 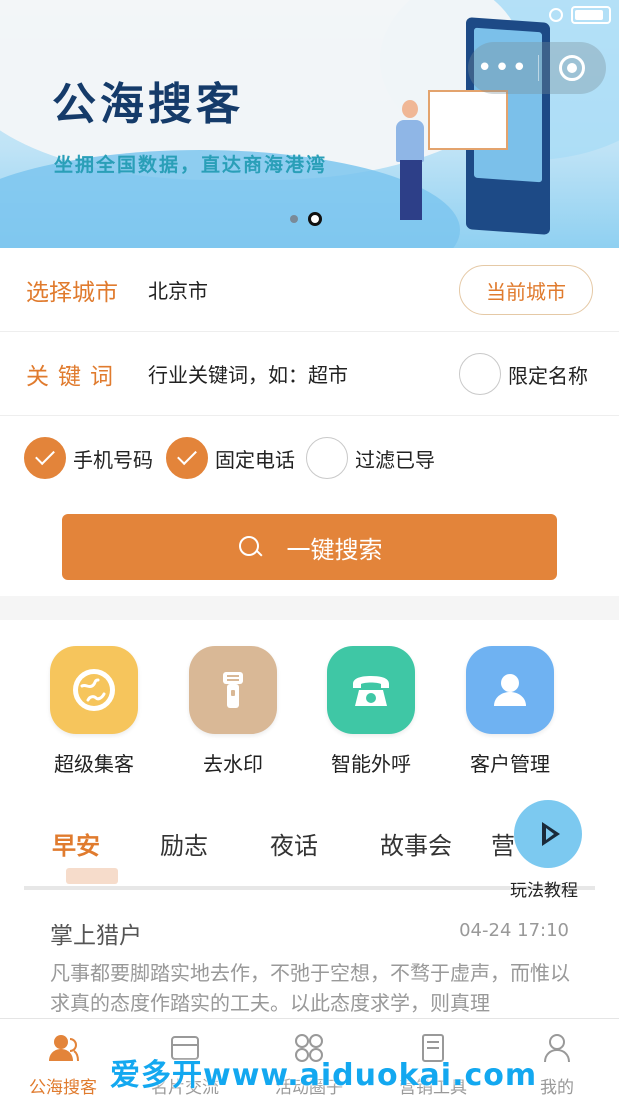 What do you see at coordinates (510, 764) in the screenshot?
I see `feature-label: 客户管理` at bounding box center [510, 764].